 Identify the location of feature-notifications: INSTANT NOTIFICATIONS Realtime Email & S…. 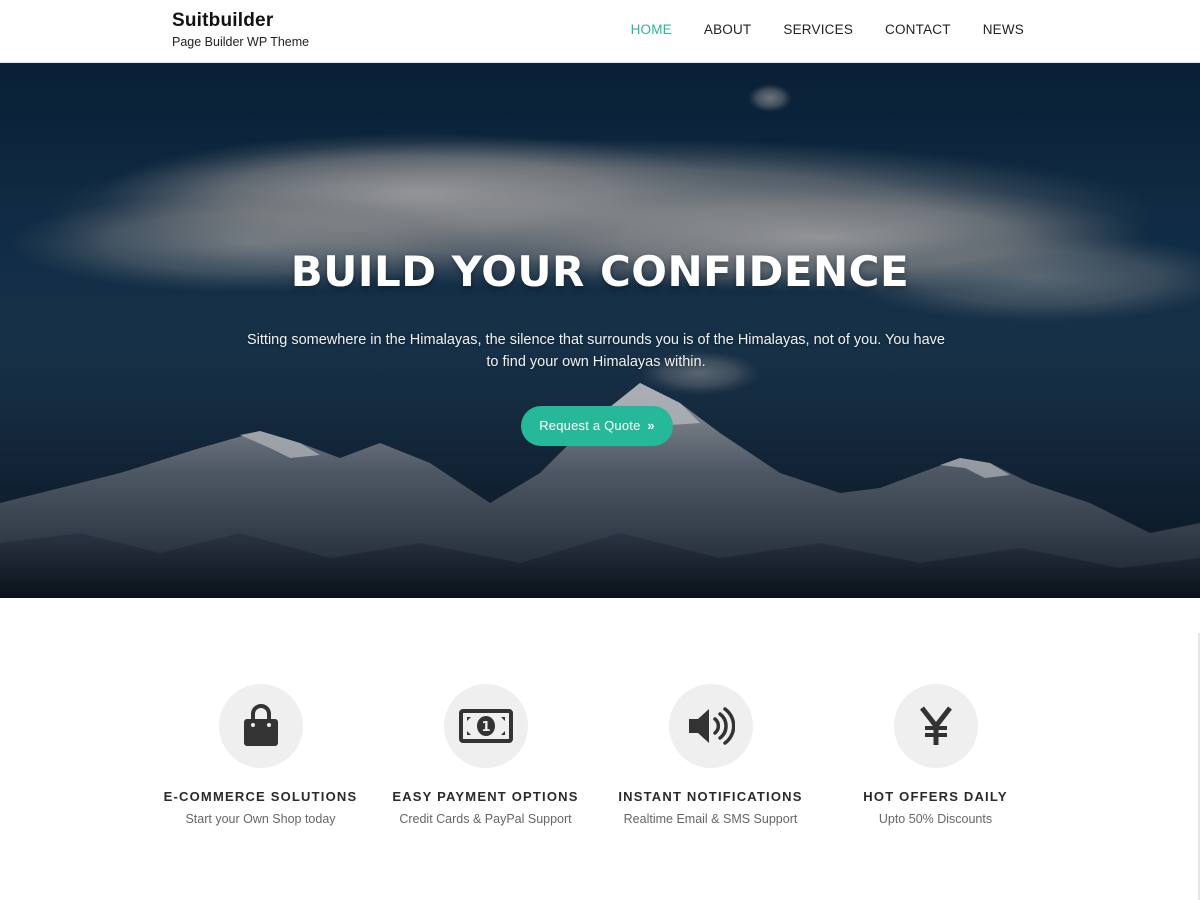
(710, 756).